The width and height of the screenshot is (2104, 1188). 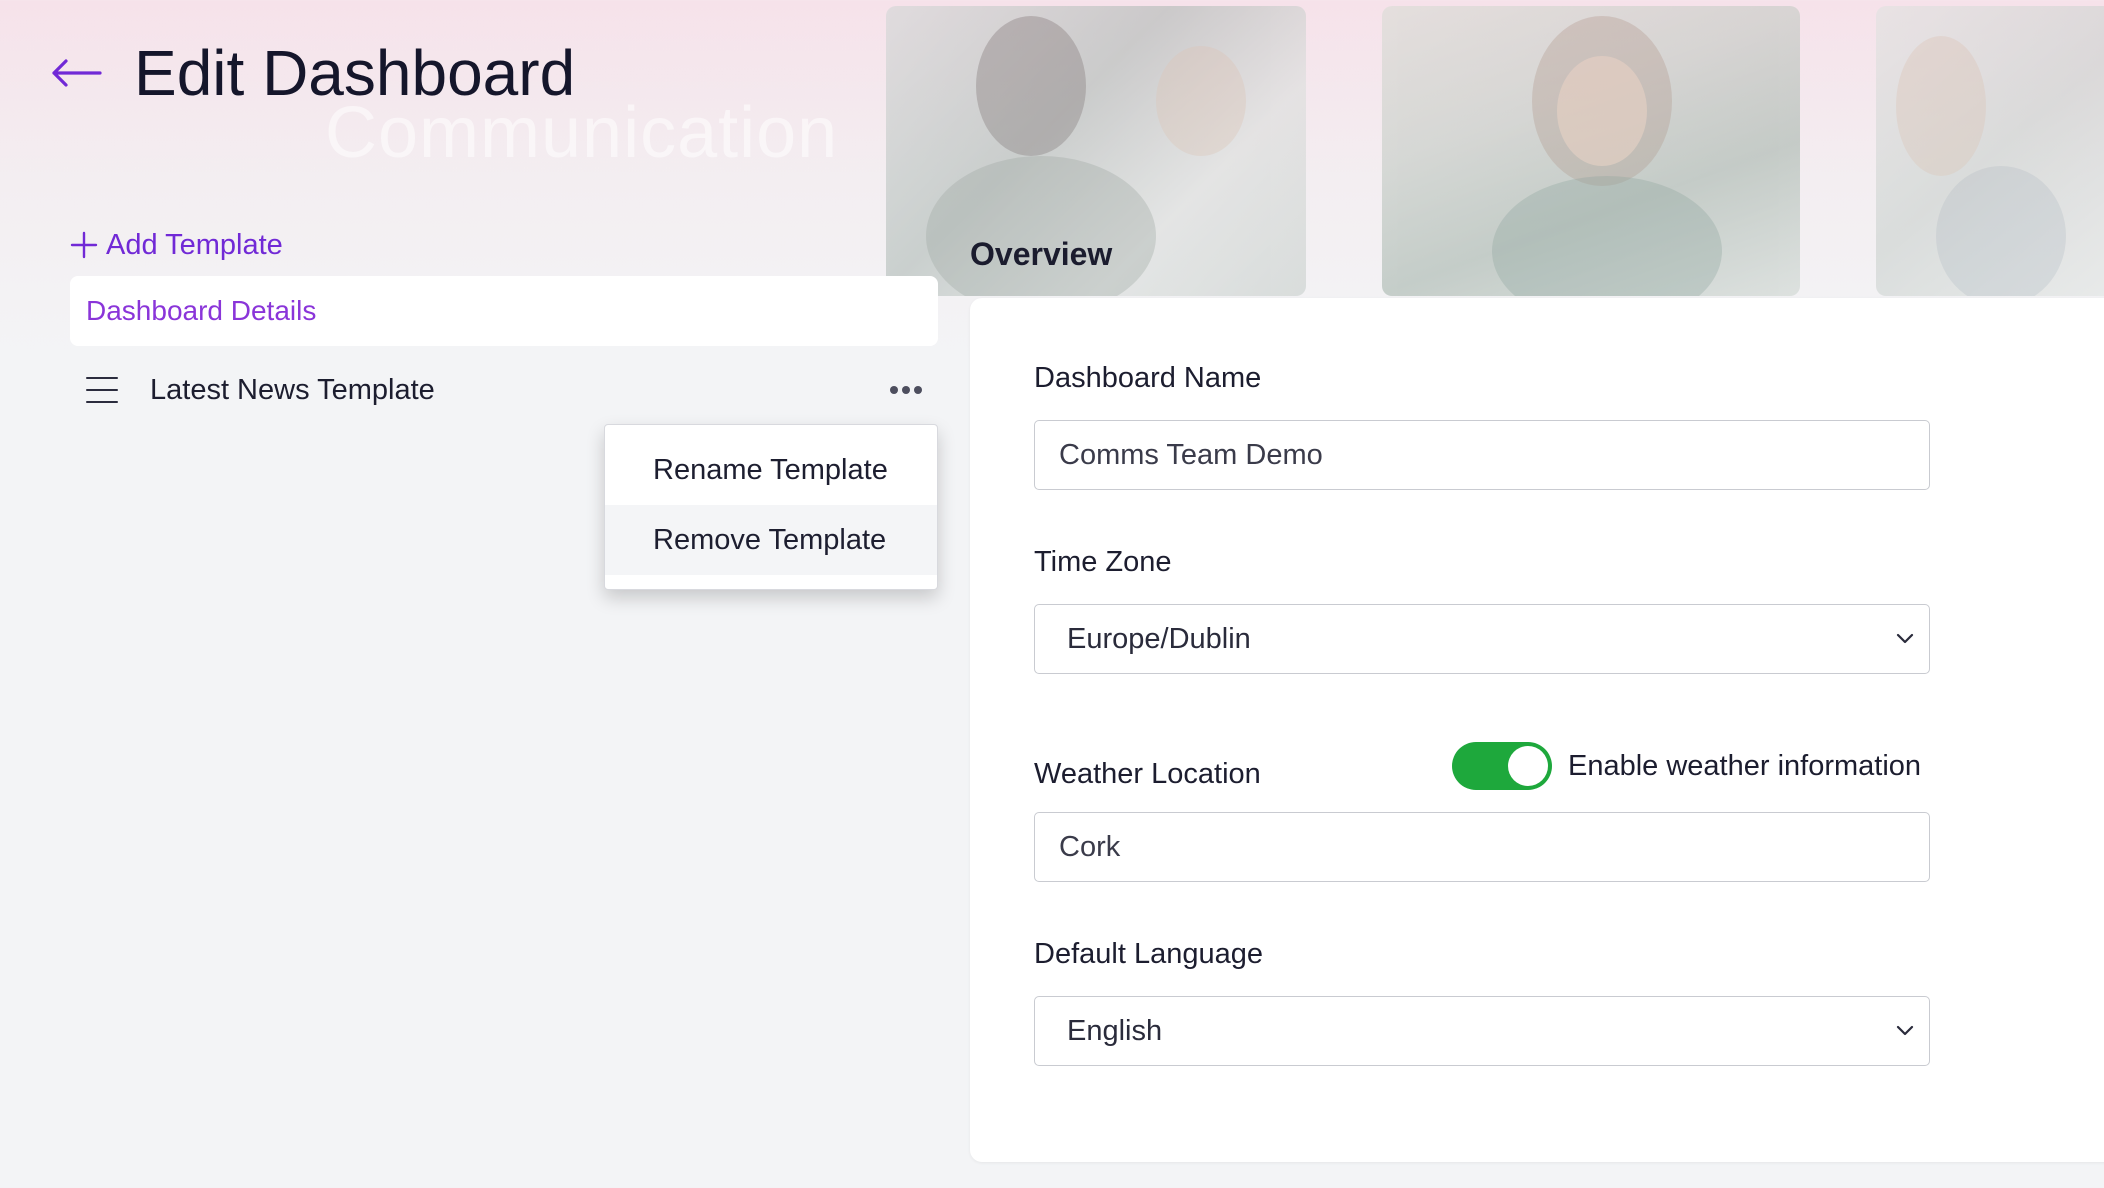 I want to click on template-context-menu: Rename Template Remove Template, so click(x=771, y=507).